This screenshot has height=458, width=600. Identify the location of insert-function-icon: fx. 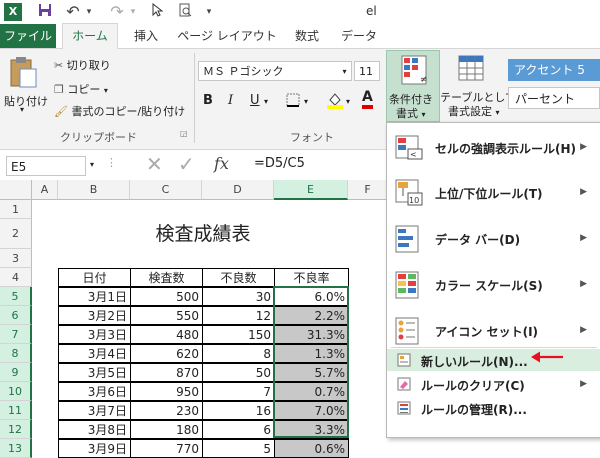
(221, 163).